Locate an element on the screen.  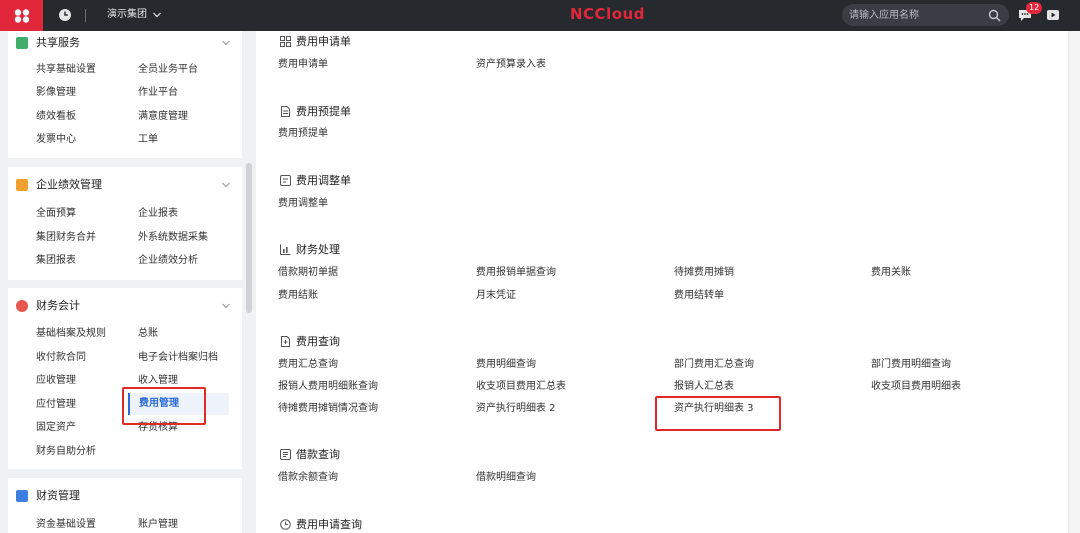
sidebar-section-title: 企业绩效管理 is located at coordinates (69, 184).